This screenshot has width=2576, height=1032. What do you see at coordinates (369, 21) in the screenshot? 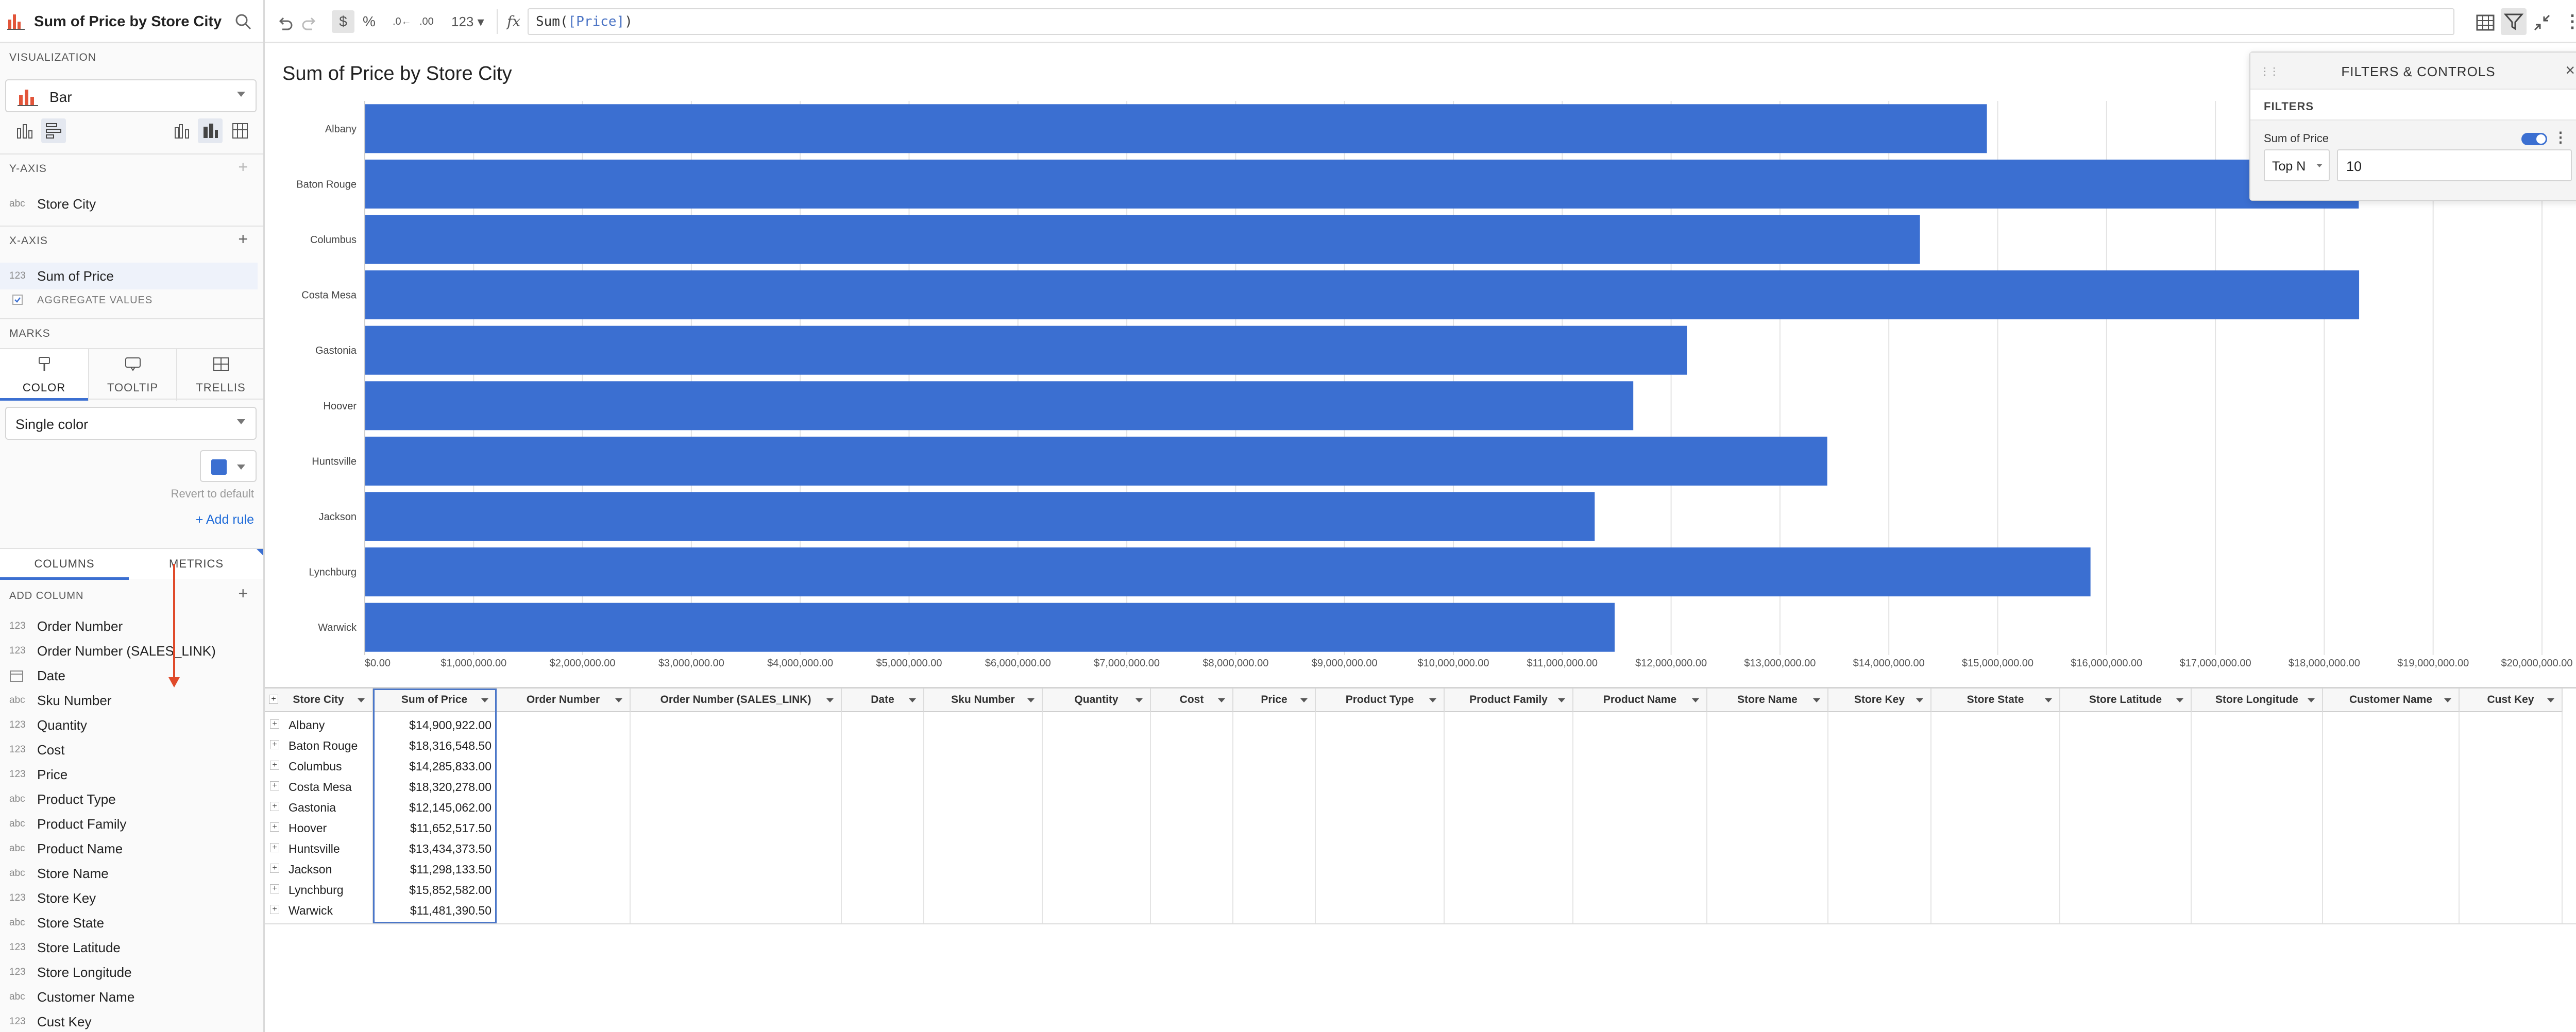
I see `percent-format-button: %` at bounding box center [369, 21].